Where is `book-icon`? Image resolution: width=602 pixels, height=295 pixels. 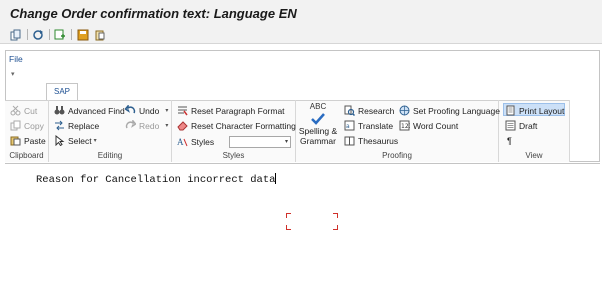
book-icon is located at coordinates (349, 140).